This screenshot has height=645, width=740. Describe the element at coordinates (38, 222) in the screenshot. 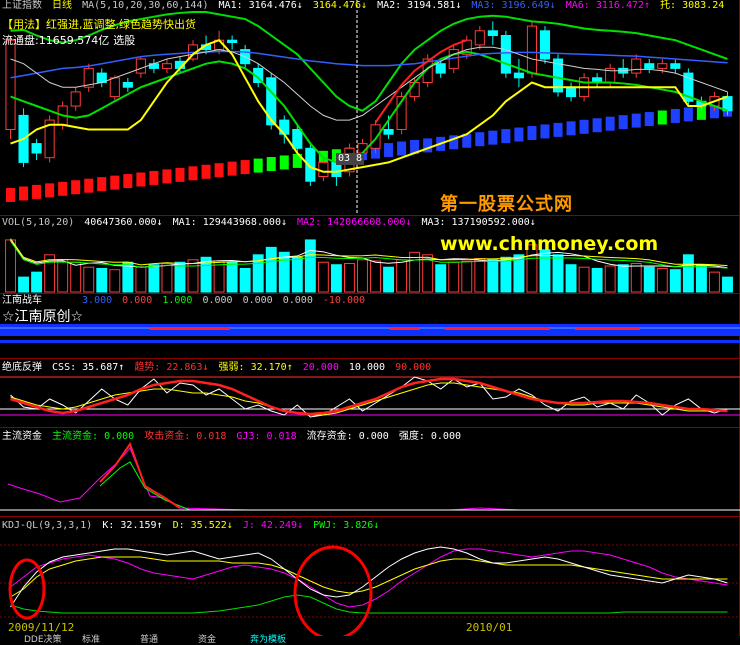

I see `vol-label: VOL(5,10,20)` at that location.